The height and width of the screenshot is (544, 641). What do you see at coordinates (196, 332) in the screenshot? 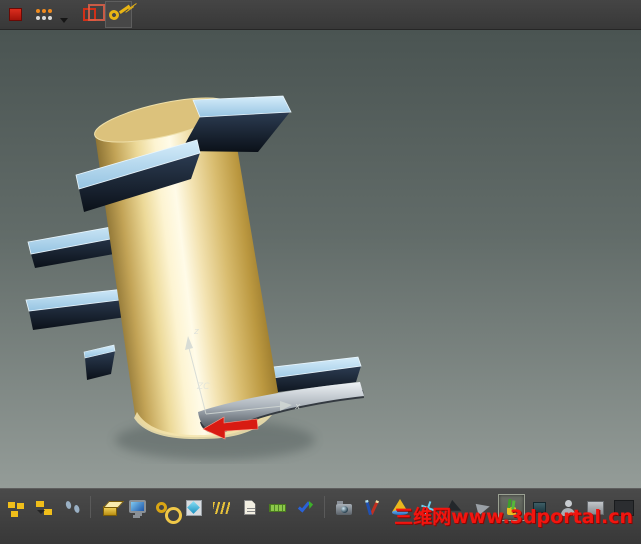
I see `z-axis-label: z` at bounding box center [196, 332].